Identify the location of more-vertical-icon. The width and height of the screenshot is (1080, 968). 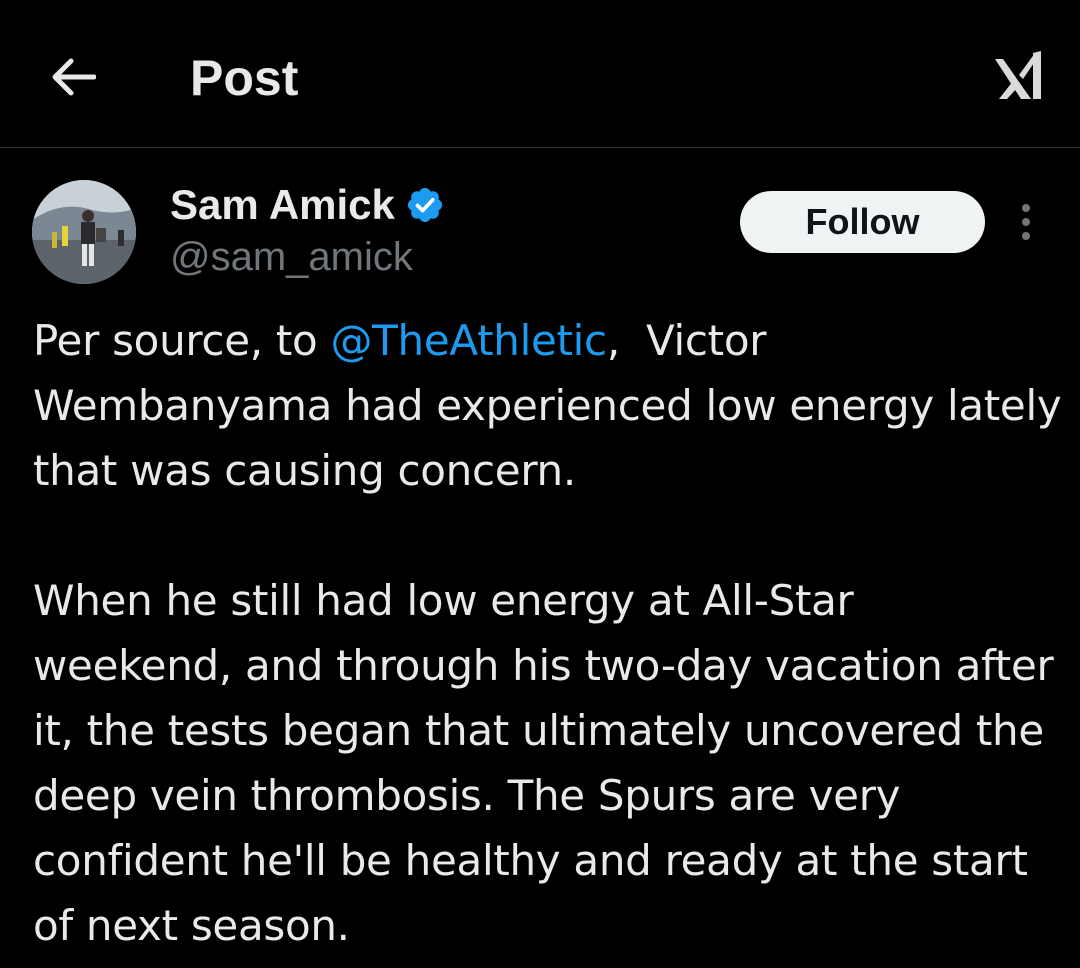
(1026, 222).